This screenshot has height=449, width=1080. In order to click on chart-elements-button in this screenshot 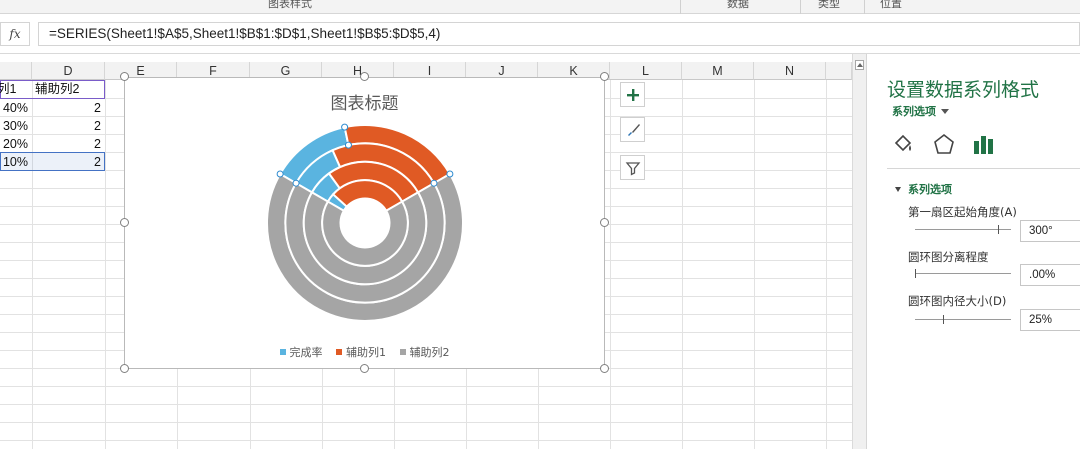, I will do `click(632, 94)`.